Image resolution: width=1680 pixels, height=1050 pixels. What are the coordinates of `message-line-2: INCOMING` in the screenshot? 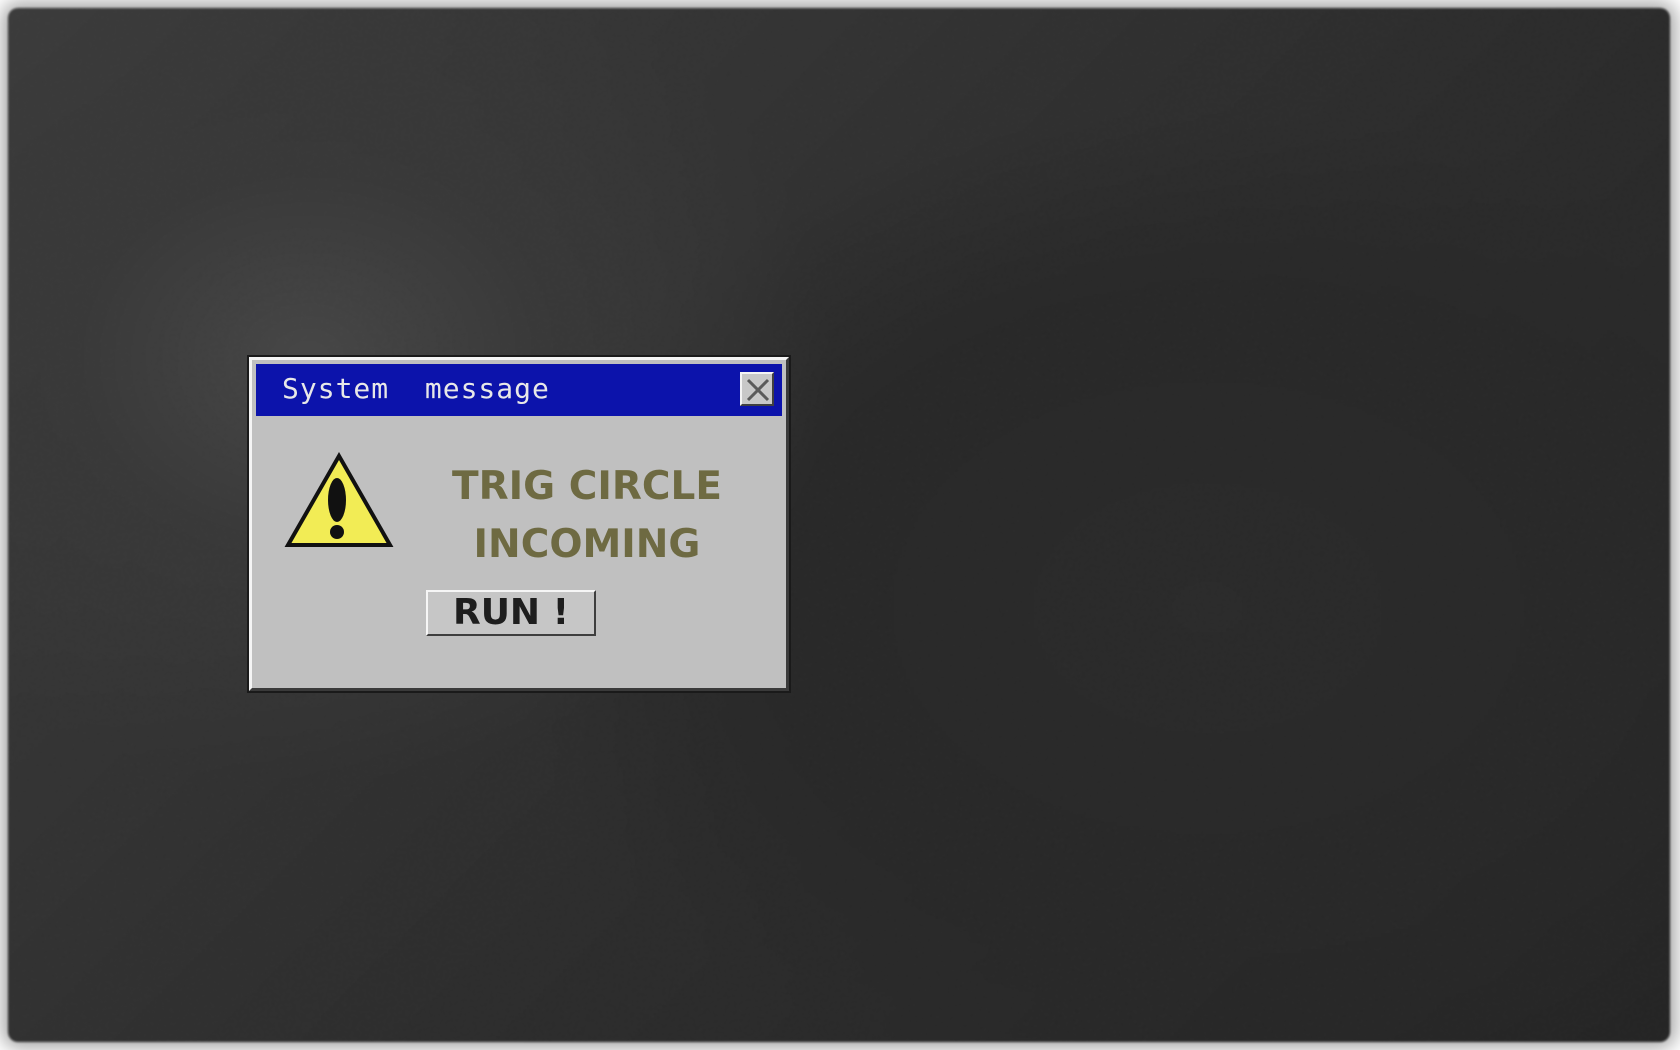 It's located at (587, 544).